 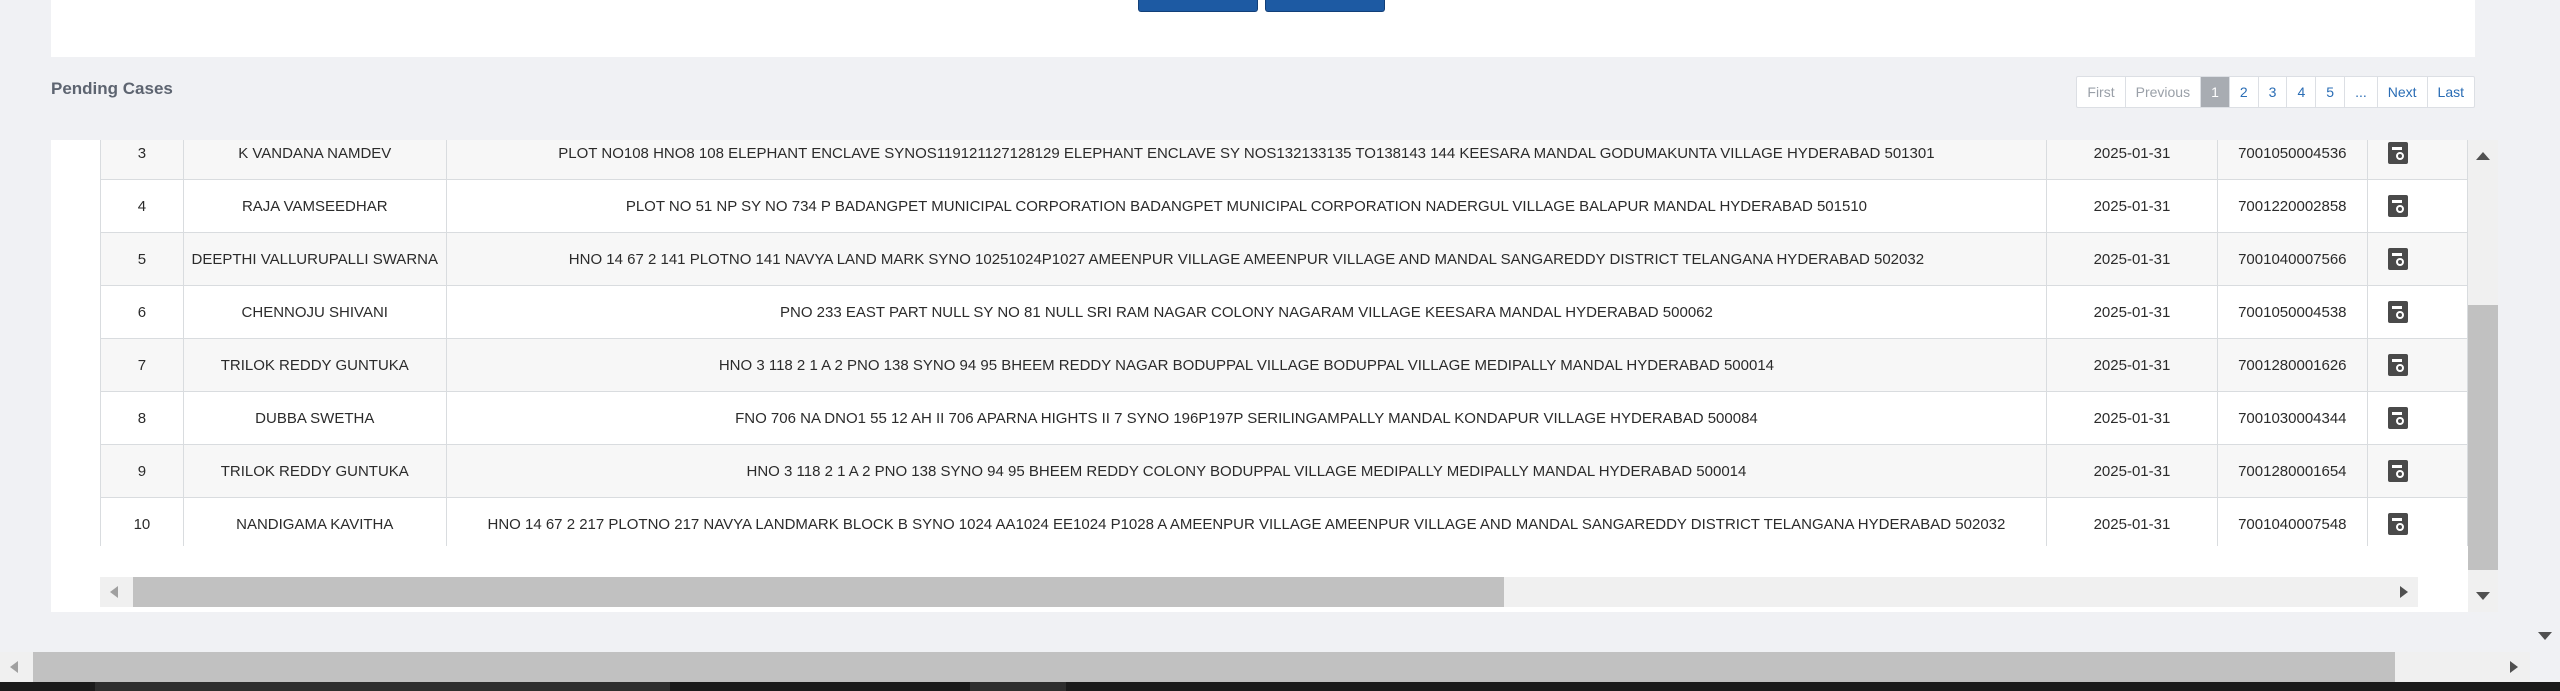 I want to click on page-horizontal-scrollbar, so click(x=1265, y=667).